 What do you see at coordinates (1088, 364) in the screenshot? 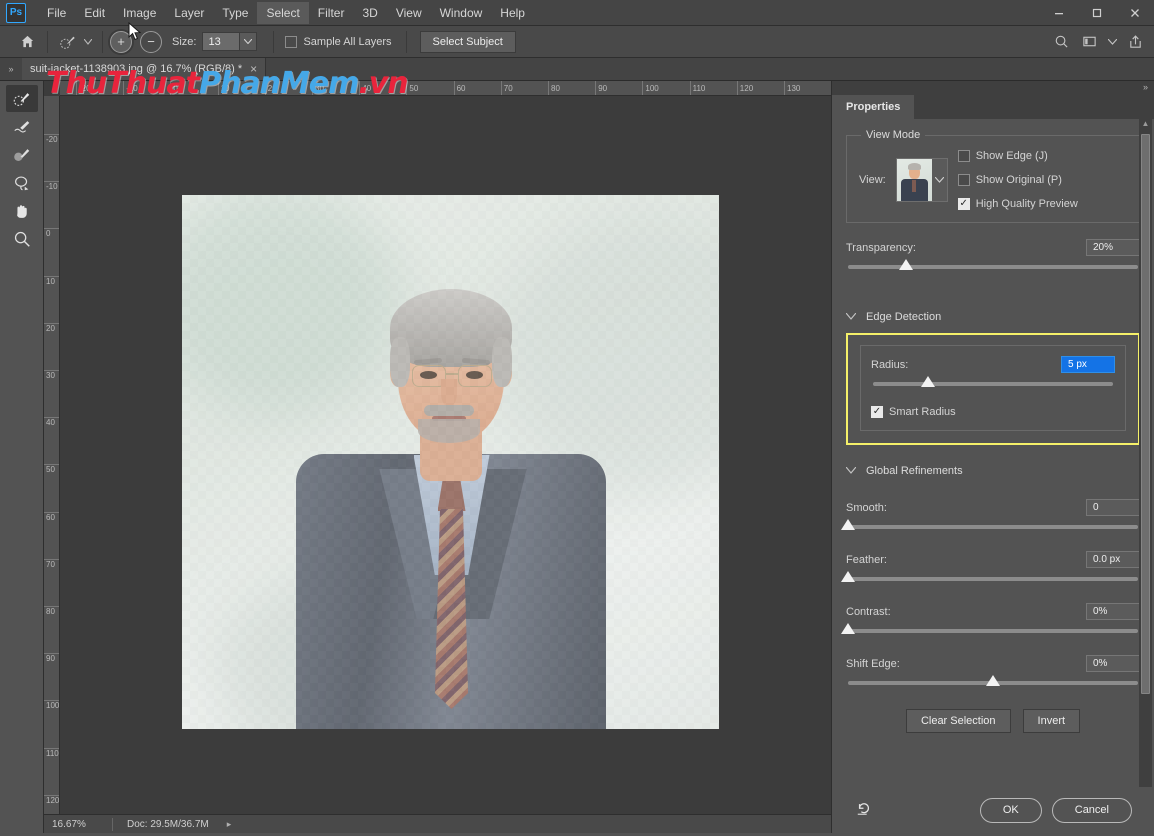
I see `radius-input: 5 px` at bounding box center [1088, 364].